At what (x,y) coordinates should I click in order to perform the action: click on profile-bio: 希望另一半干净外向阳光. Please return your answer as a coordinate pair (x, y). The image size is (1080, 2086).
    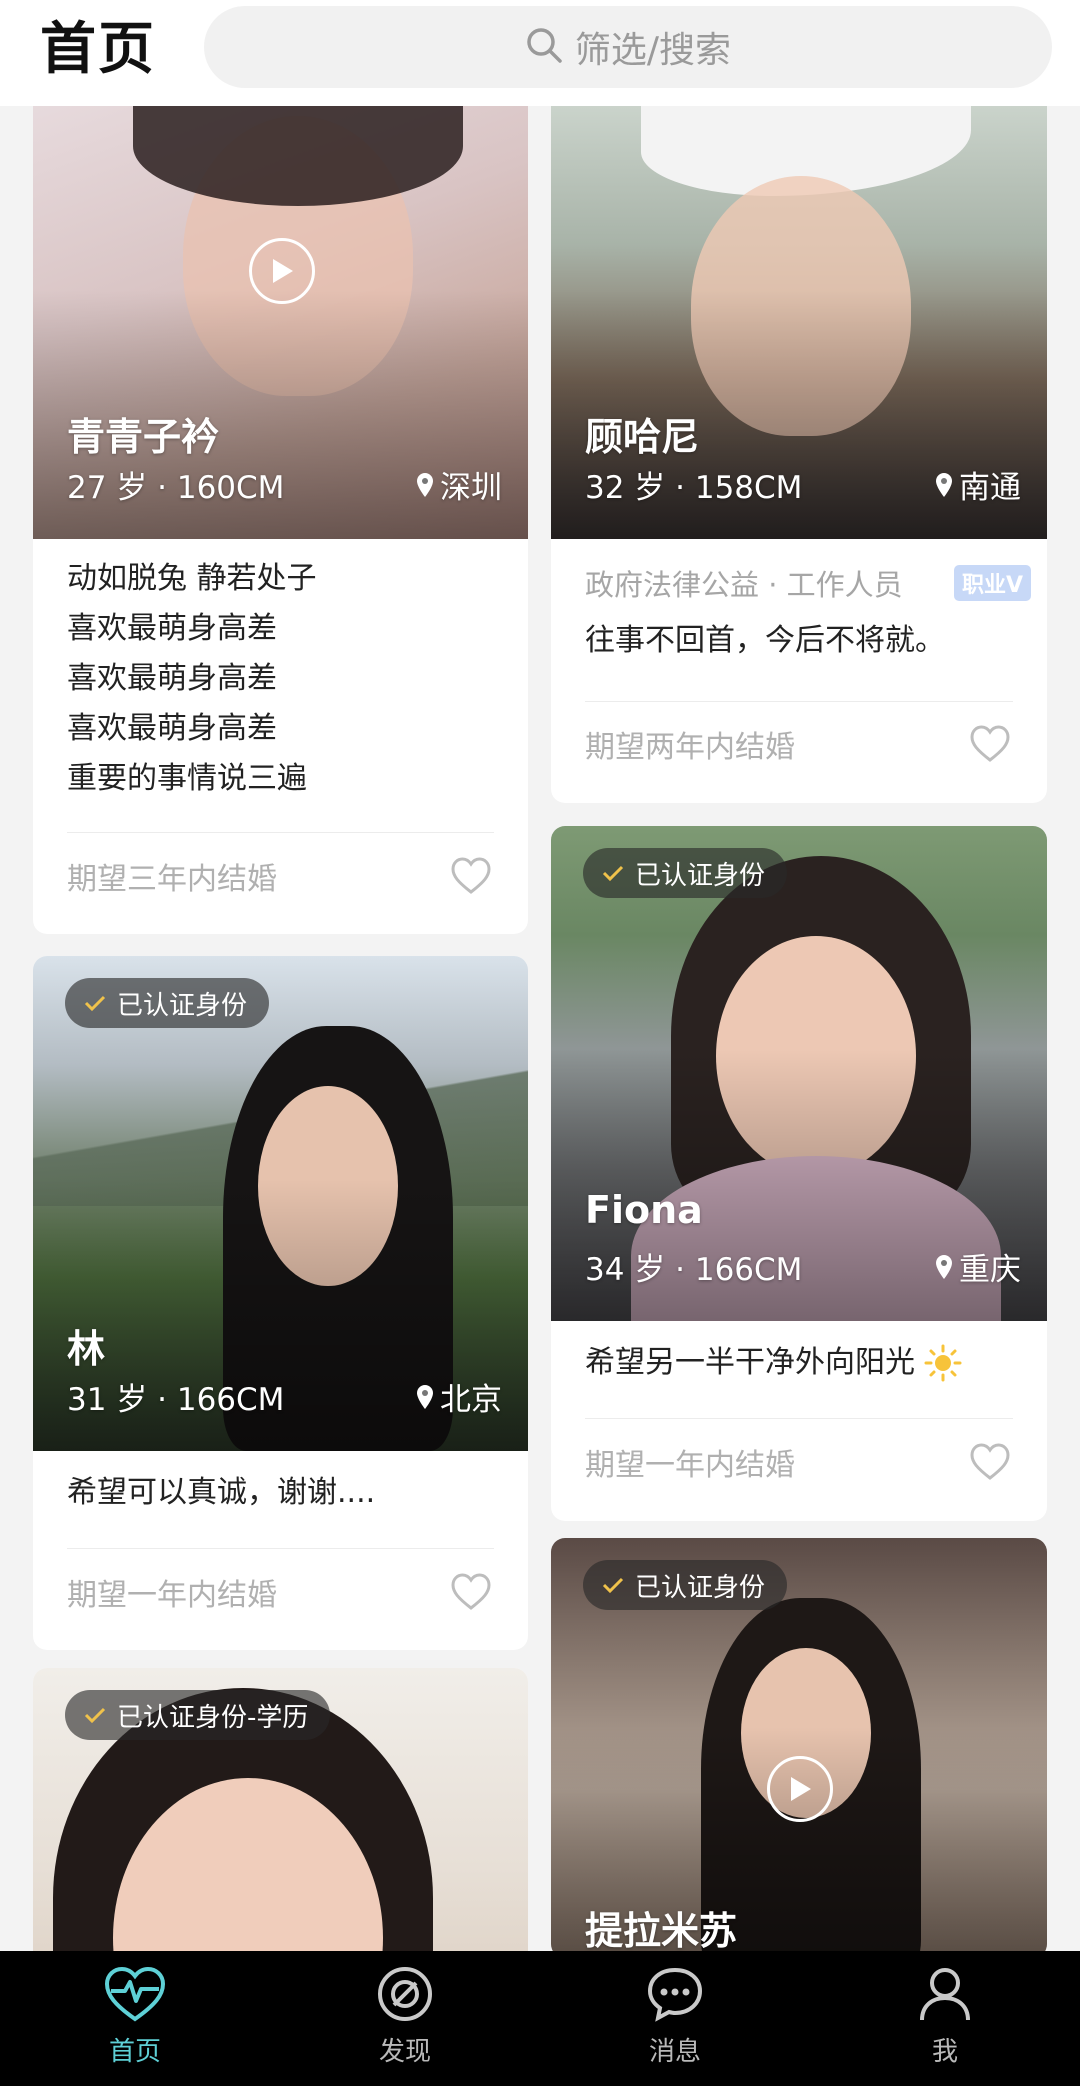
    Looking at the image, I should click on (801, 1363).